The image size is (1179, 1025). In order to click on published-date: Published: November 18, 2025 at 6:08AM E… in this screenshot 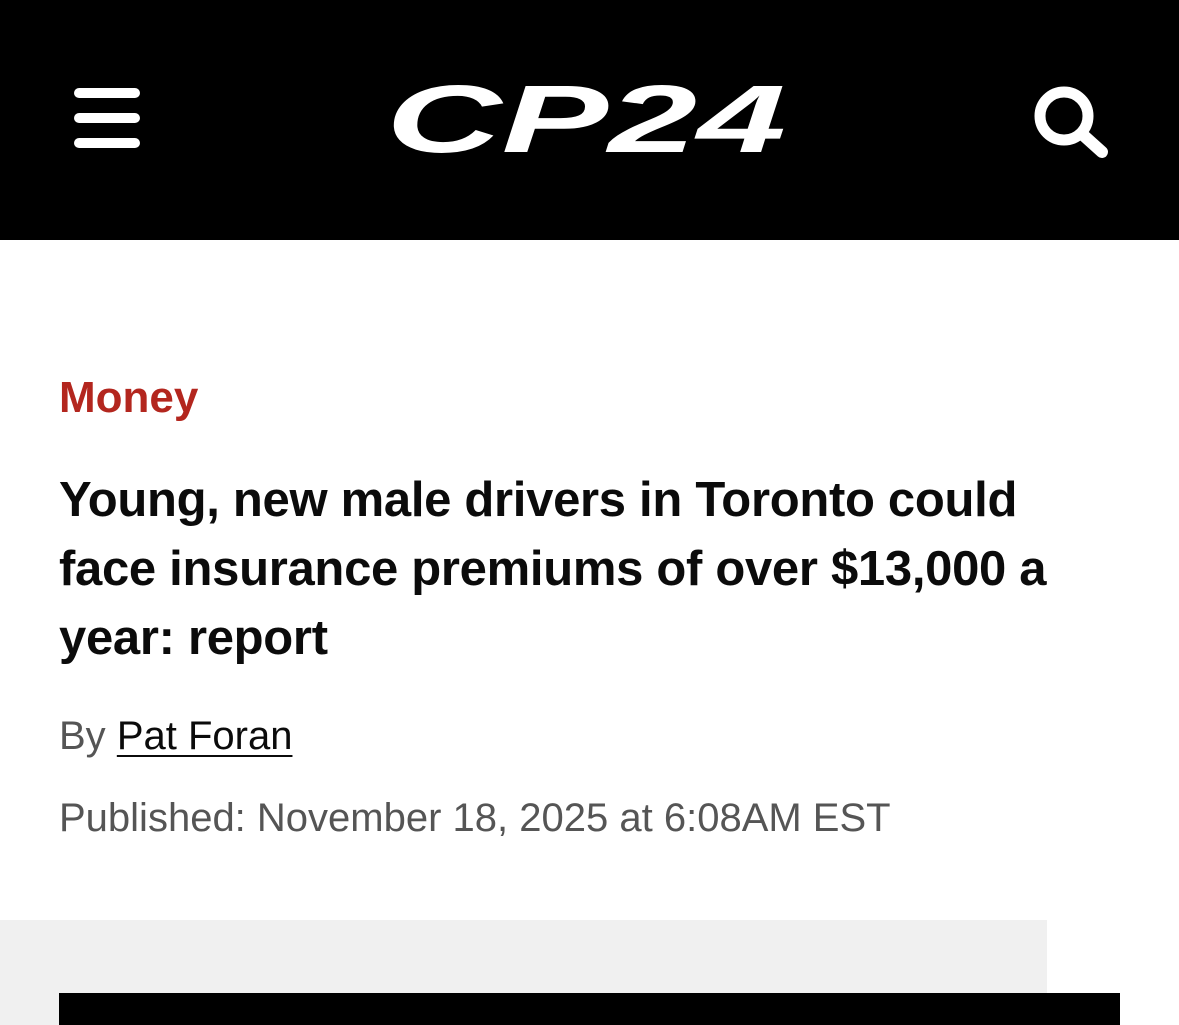, I will do `click(599, 818)`.